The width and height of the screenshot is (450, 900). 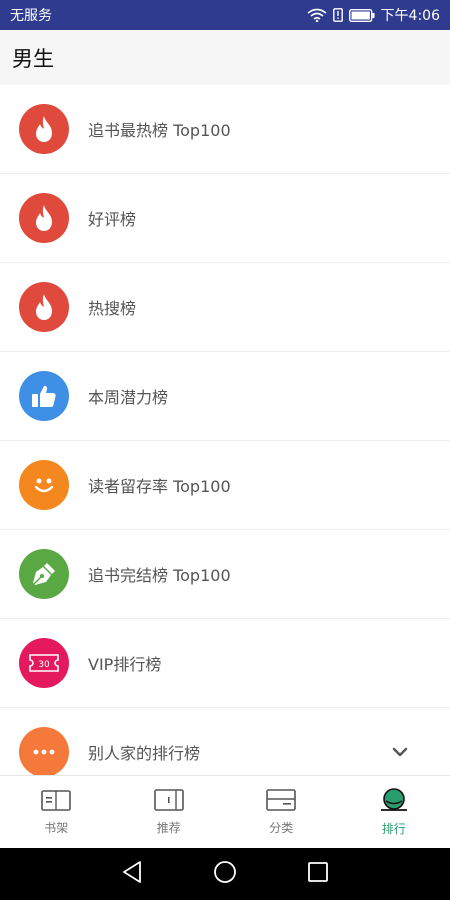 I want to click on category-icon, so click(x=281, y=801).